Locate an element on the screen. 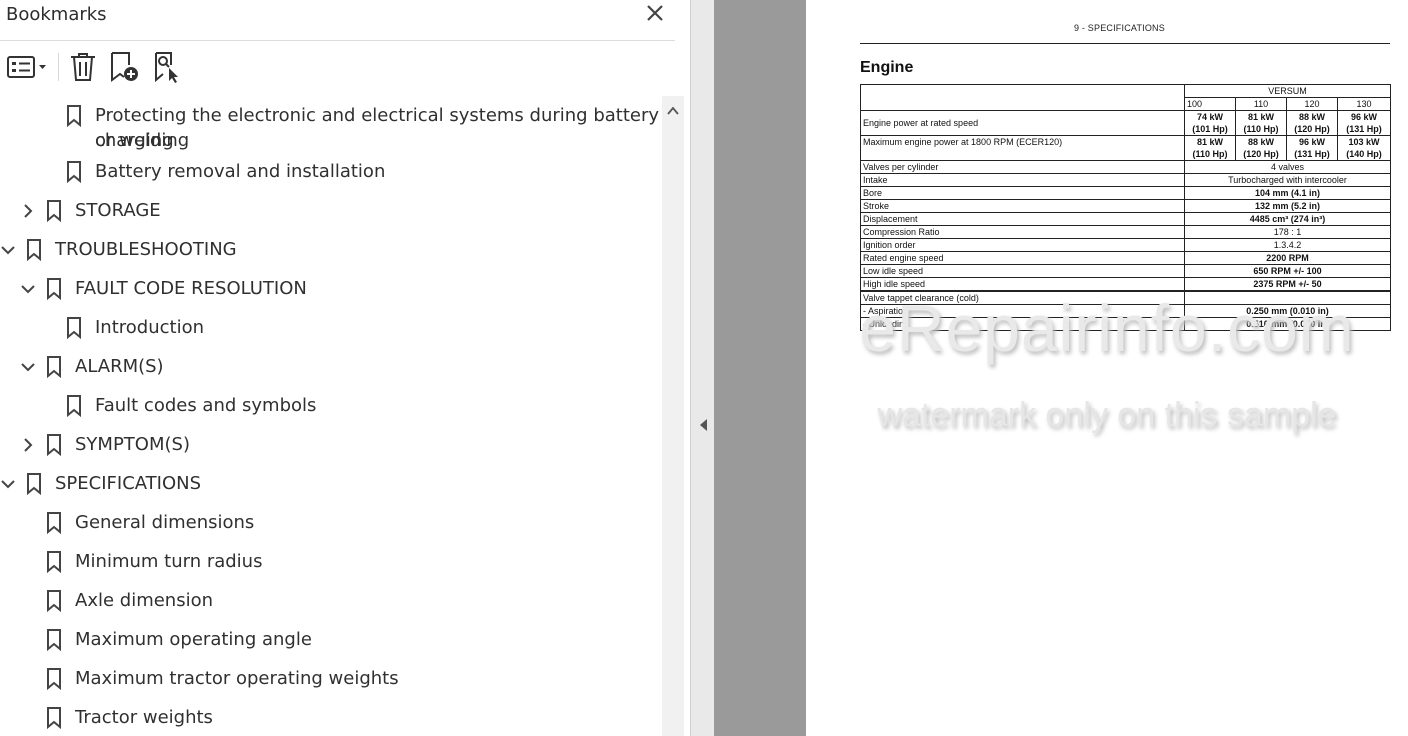  options-menu-button is located at coordinates (26, 67).